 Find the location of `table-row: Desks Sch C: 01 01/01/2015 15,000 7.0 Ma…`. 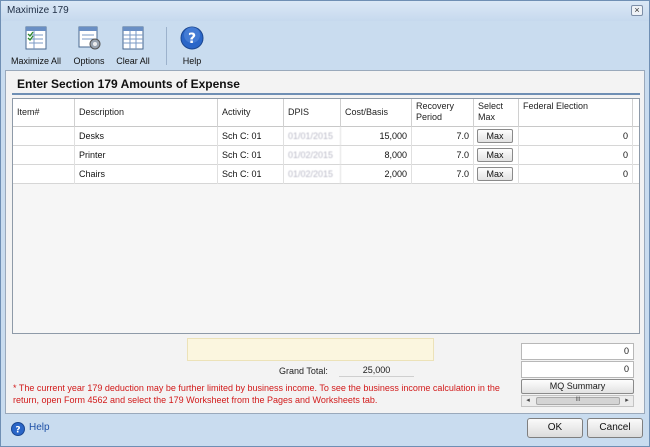

table-row: Desks Sch C: 01 01/01/2015 15,000 7.0 Ma… is located at coordinates (326, 136).